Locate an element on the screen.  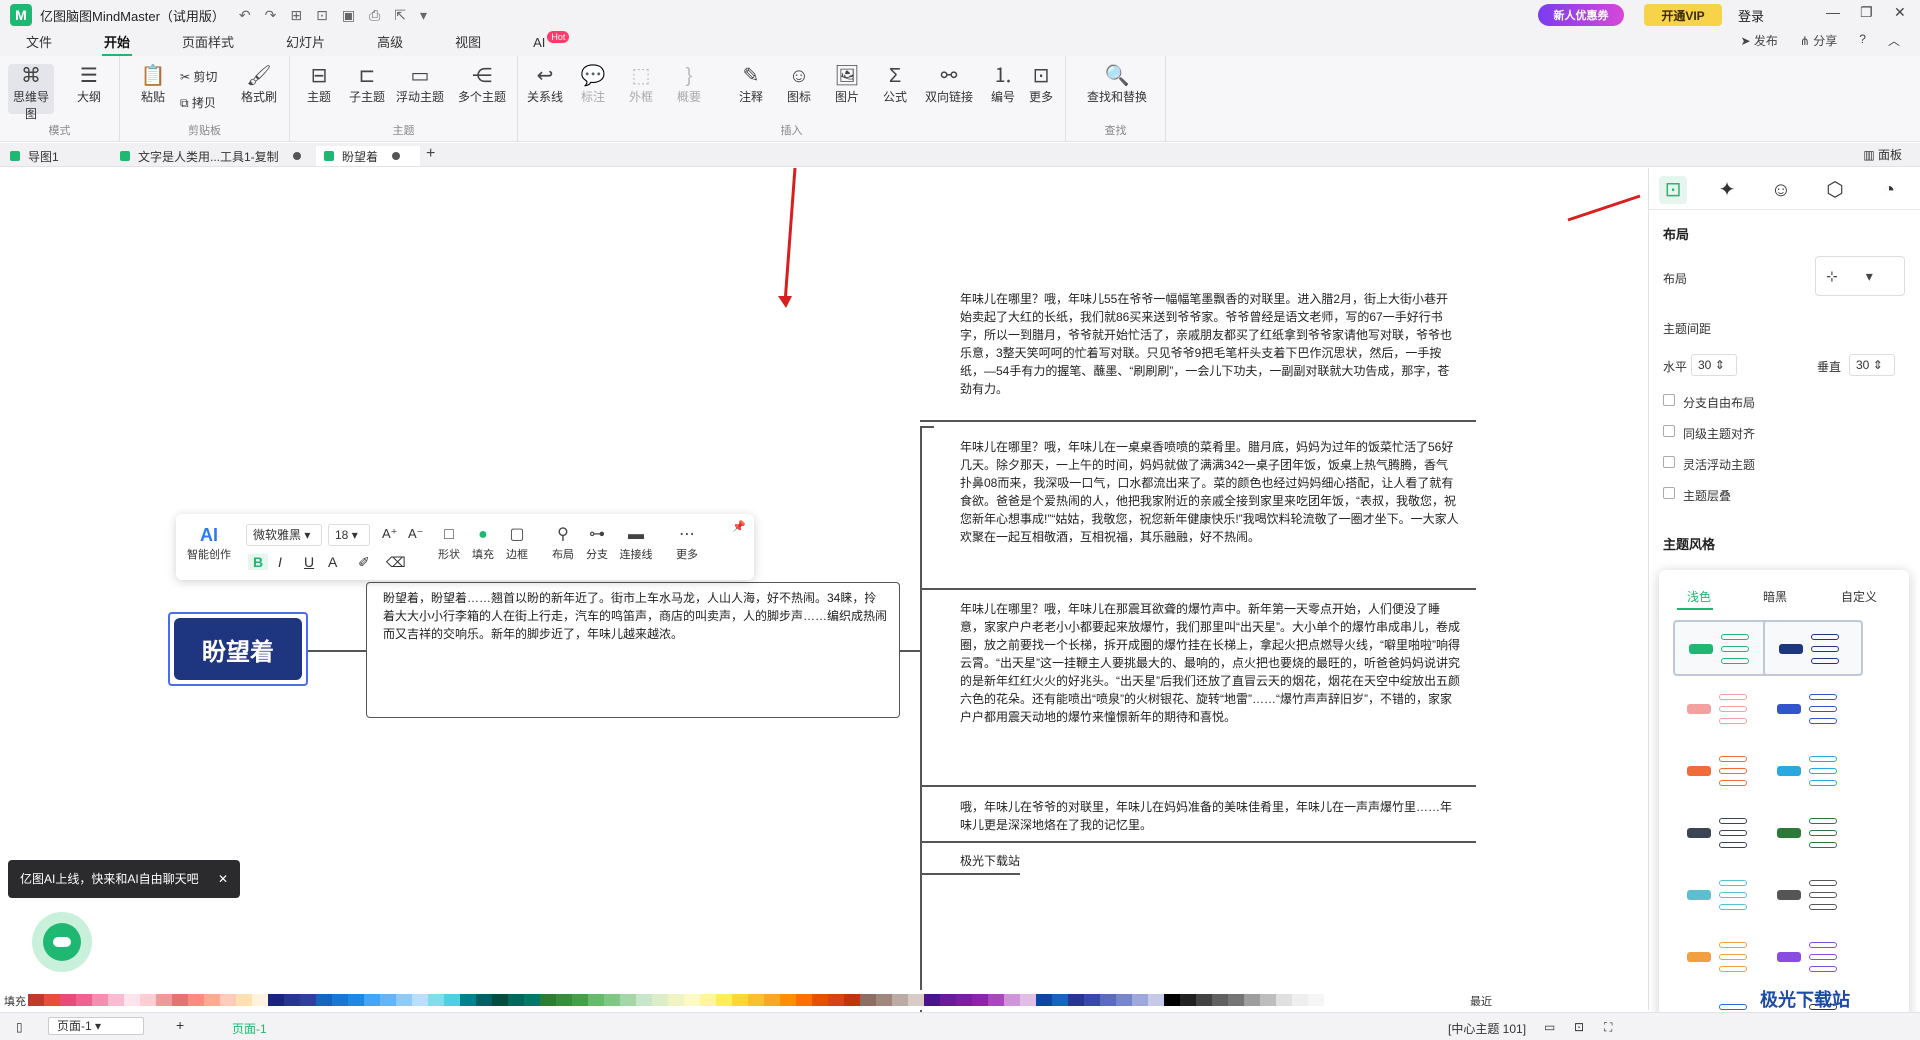
vertical-spacing-input: 30 ⇕ is located at coordinates (1872, 365).